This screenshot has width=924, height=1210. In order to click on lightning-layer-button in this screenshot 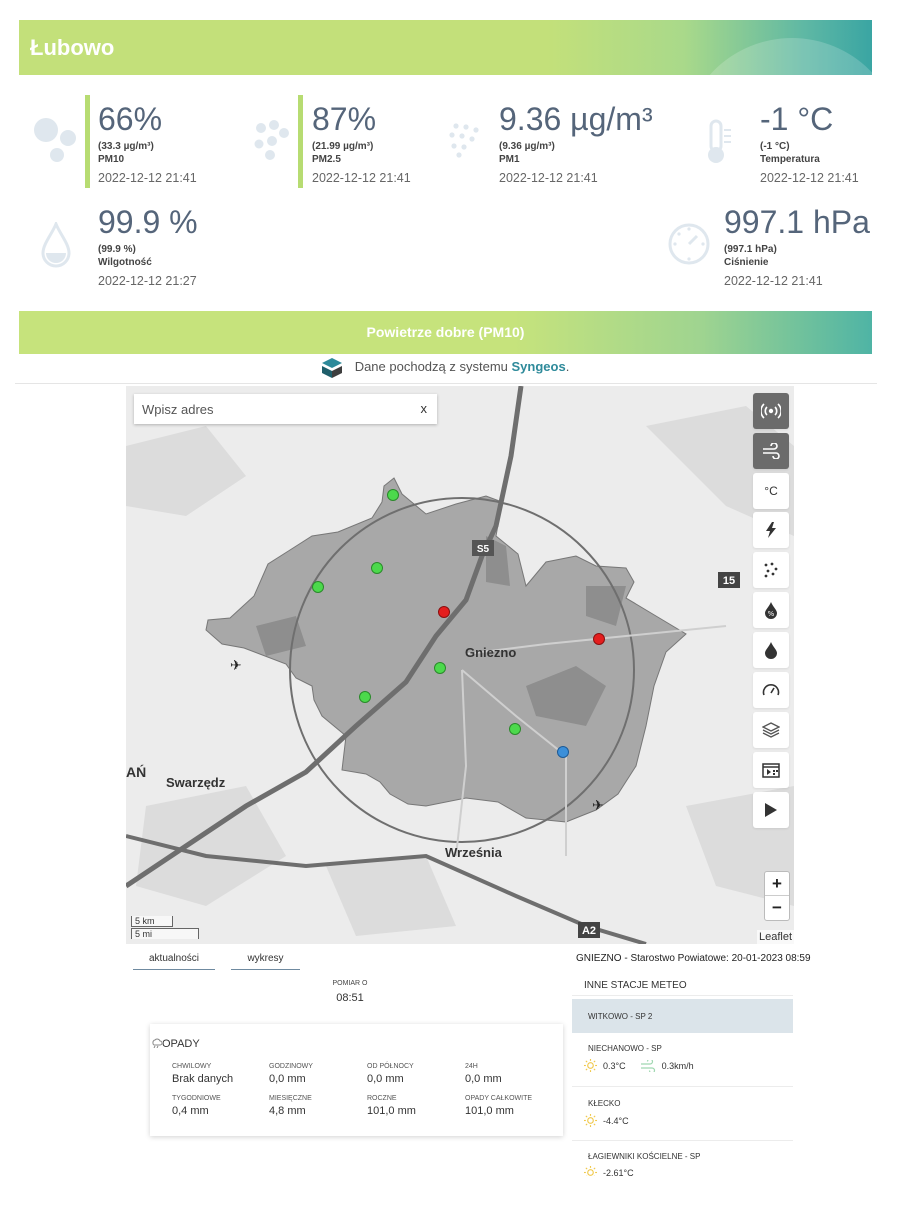, I will do `click(771, 530)`.